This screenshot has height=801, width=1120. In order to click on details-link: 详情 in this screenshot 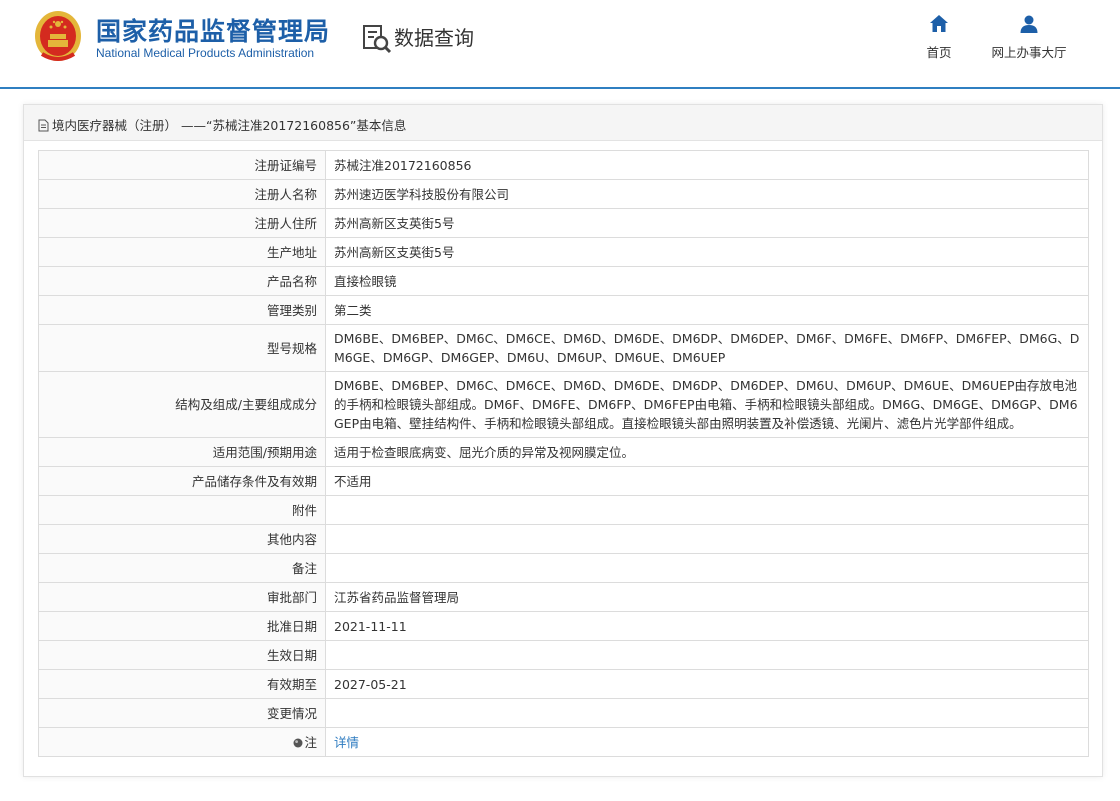, I will do `click(346, 742)`.